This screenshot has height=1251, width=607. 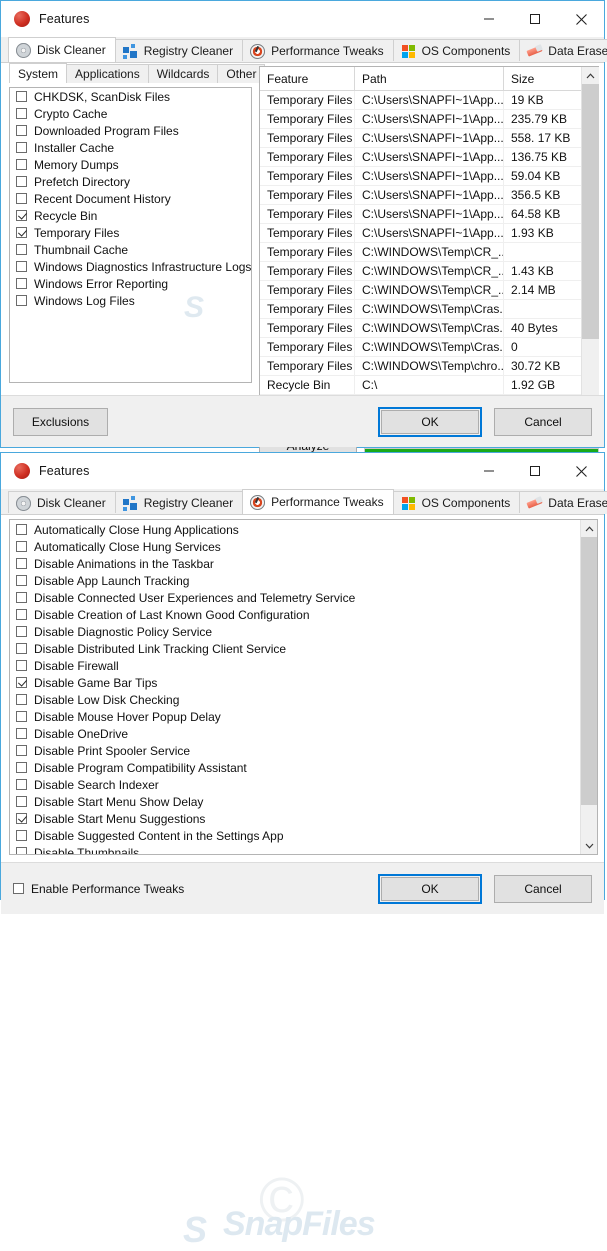 I want to click on checklist-item: Prefetch Directory, so click(x=130, y=181).